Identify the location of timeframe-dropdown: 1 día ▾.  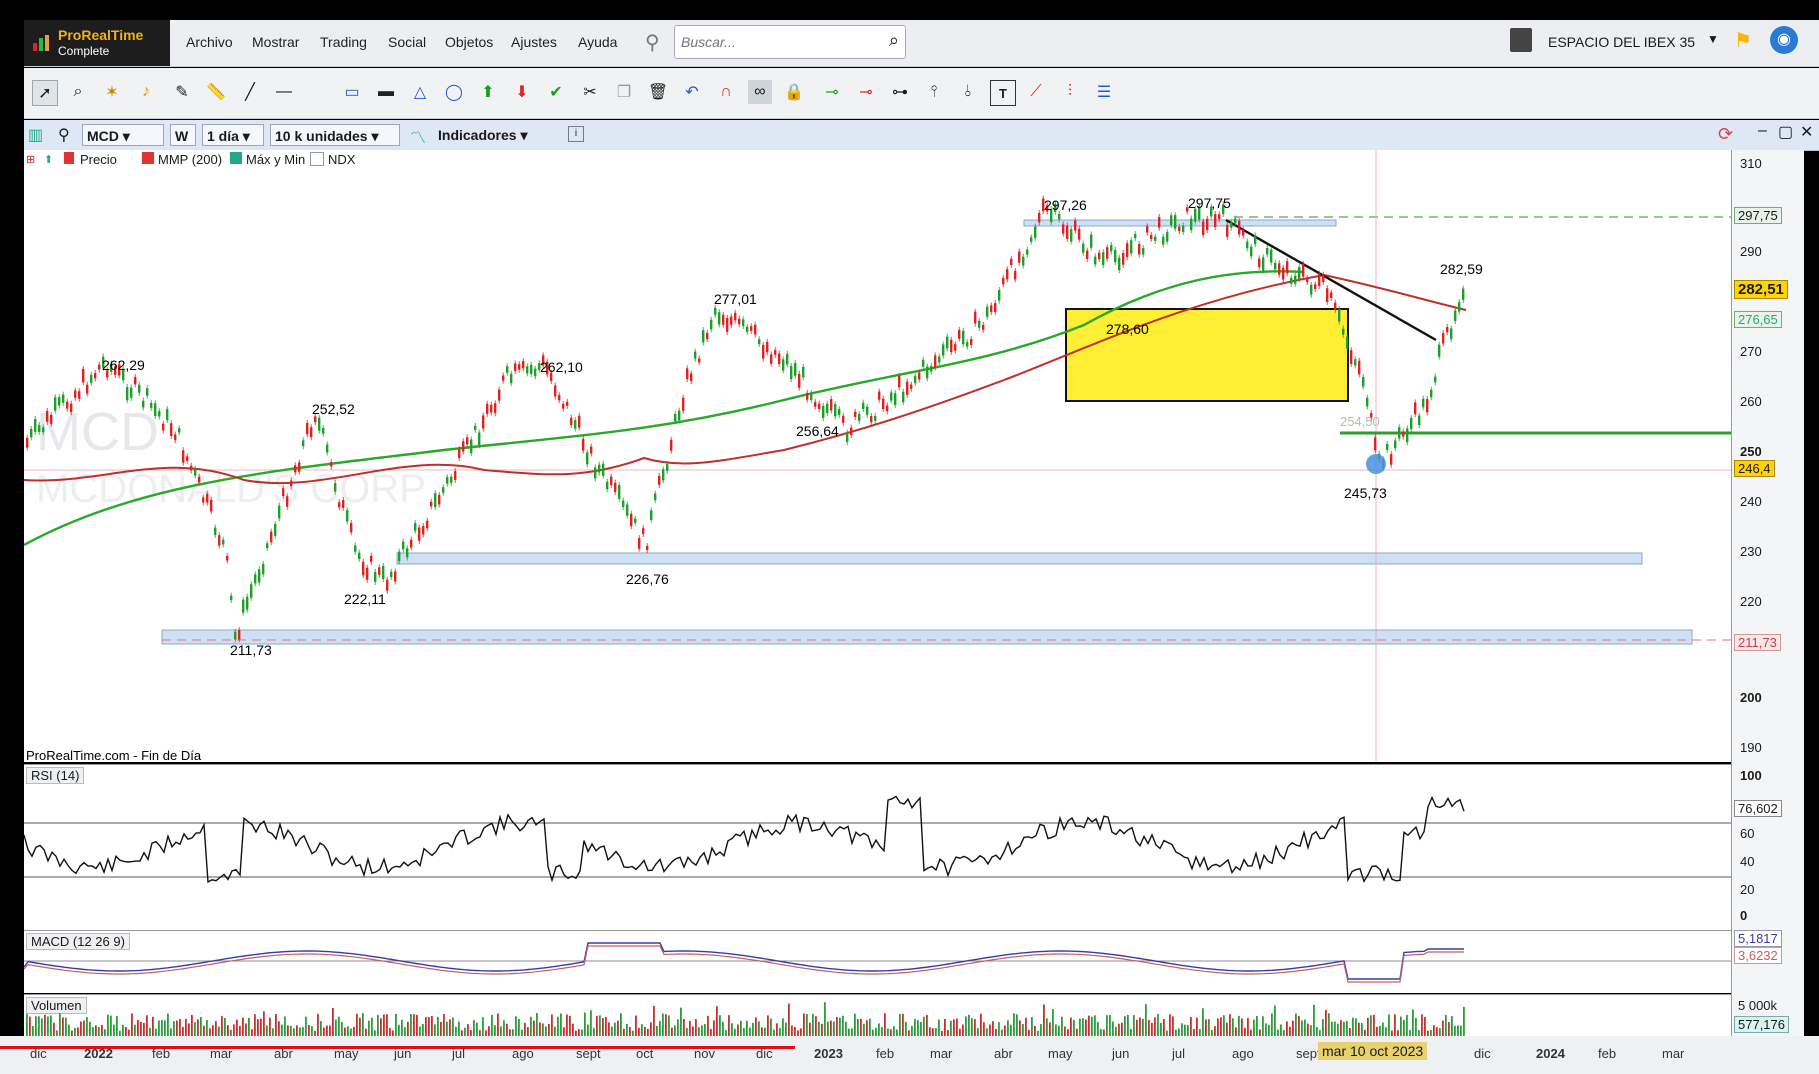
(233, 135).